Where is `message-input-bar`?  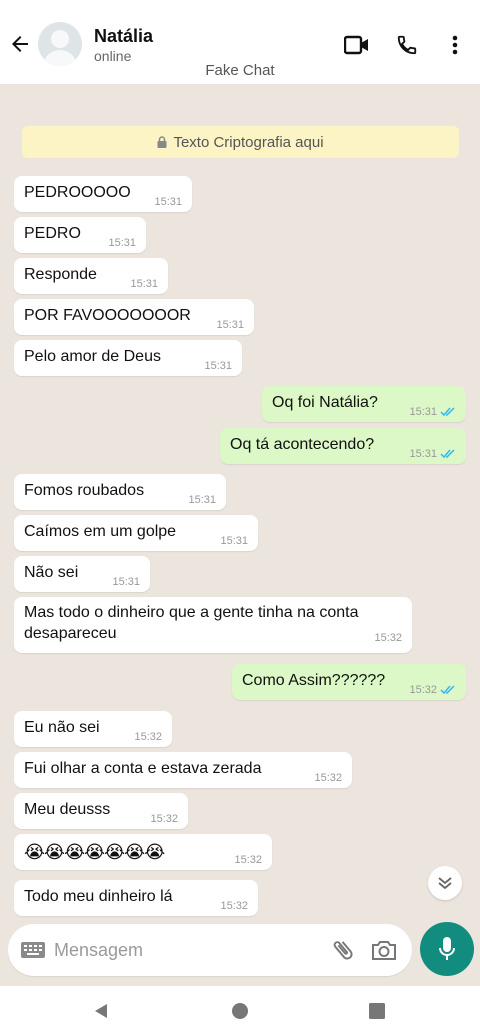
message-input-bar is located at coordinates (210, 950).